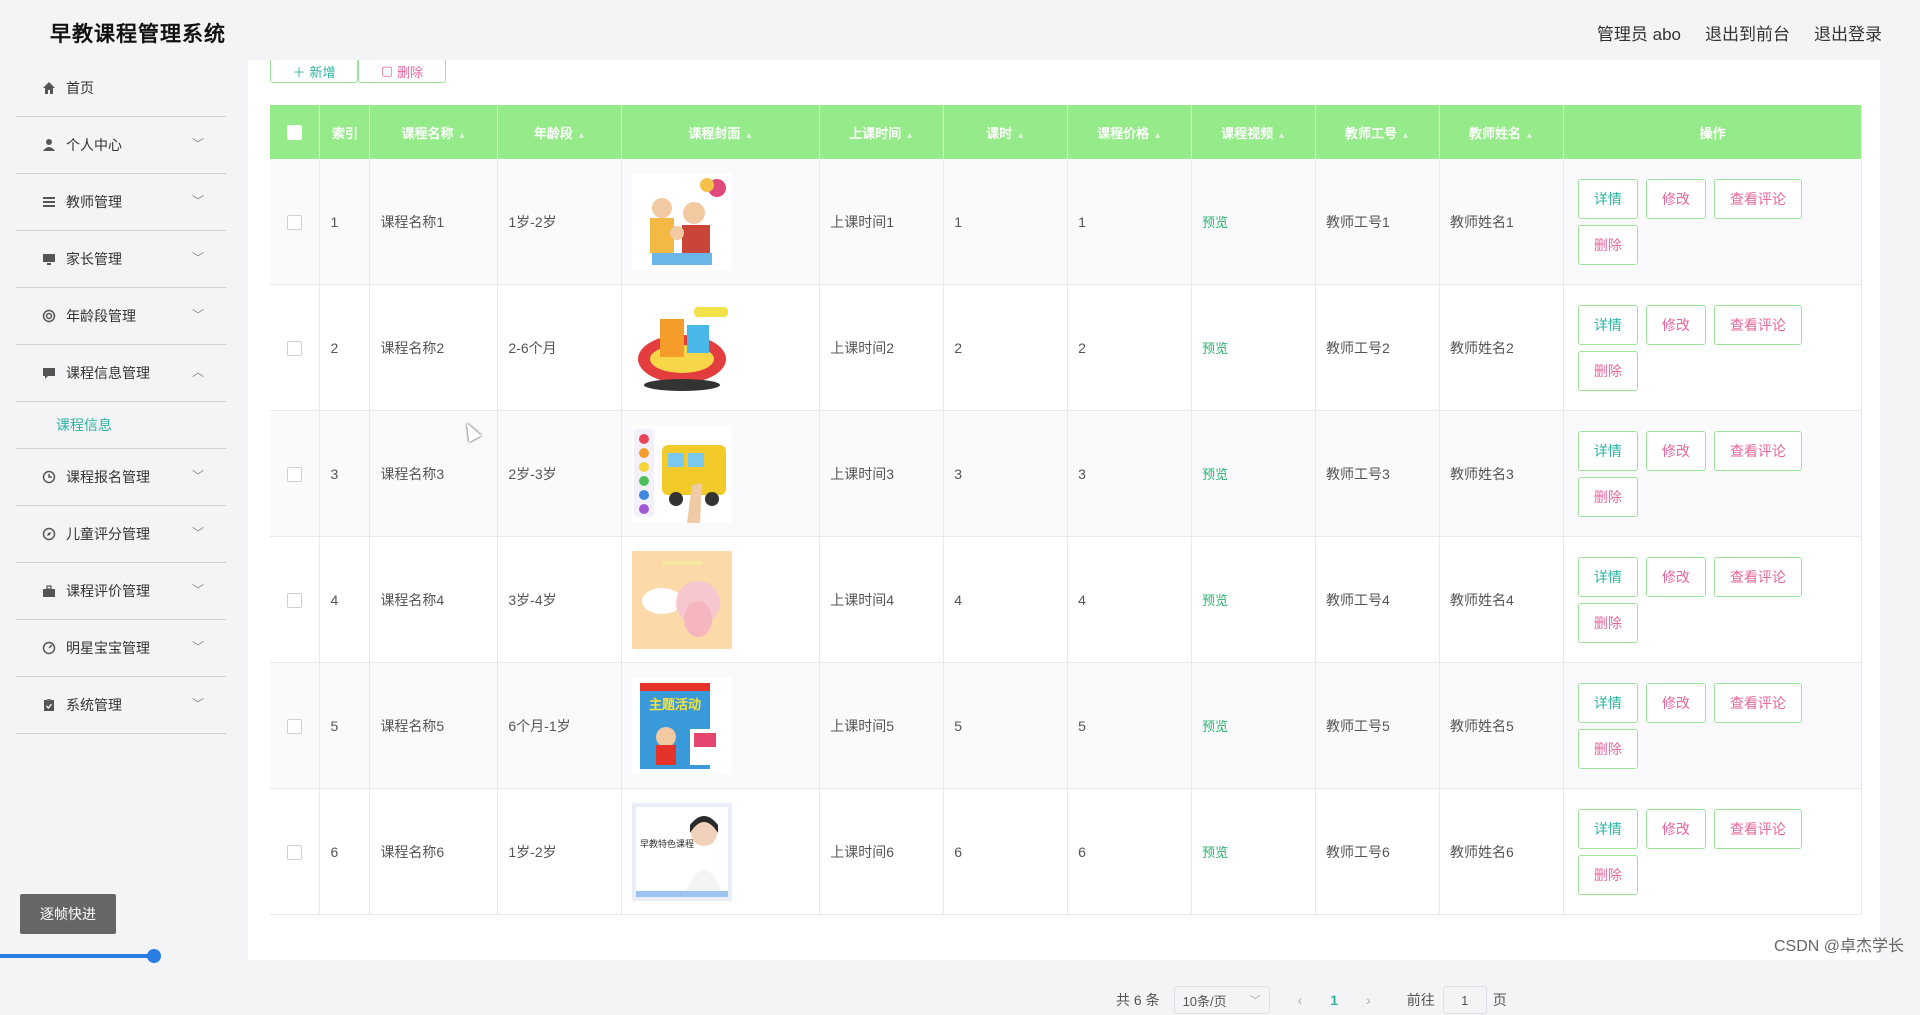 The height and width of the screenshot is (1015, 1920). Describe the element at coordinates (721, 132) in the screenshot. I see `col-header-cover: 课程封面 ▲` at that location.